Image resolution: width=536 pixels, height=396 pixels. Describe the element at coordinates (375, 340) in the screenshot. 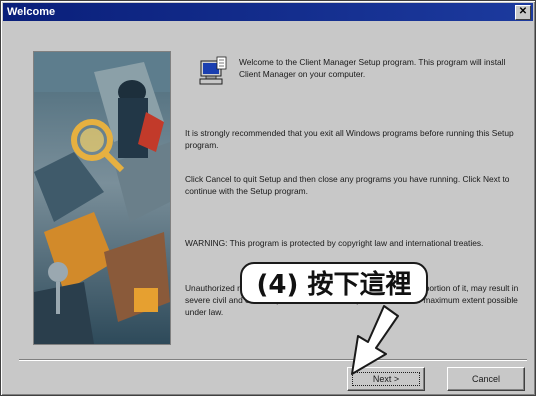

I see `arrow-pointer-icon` at that location.